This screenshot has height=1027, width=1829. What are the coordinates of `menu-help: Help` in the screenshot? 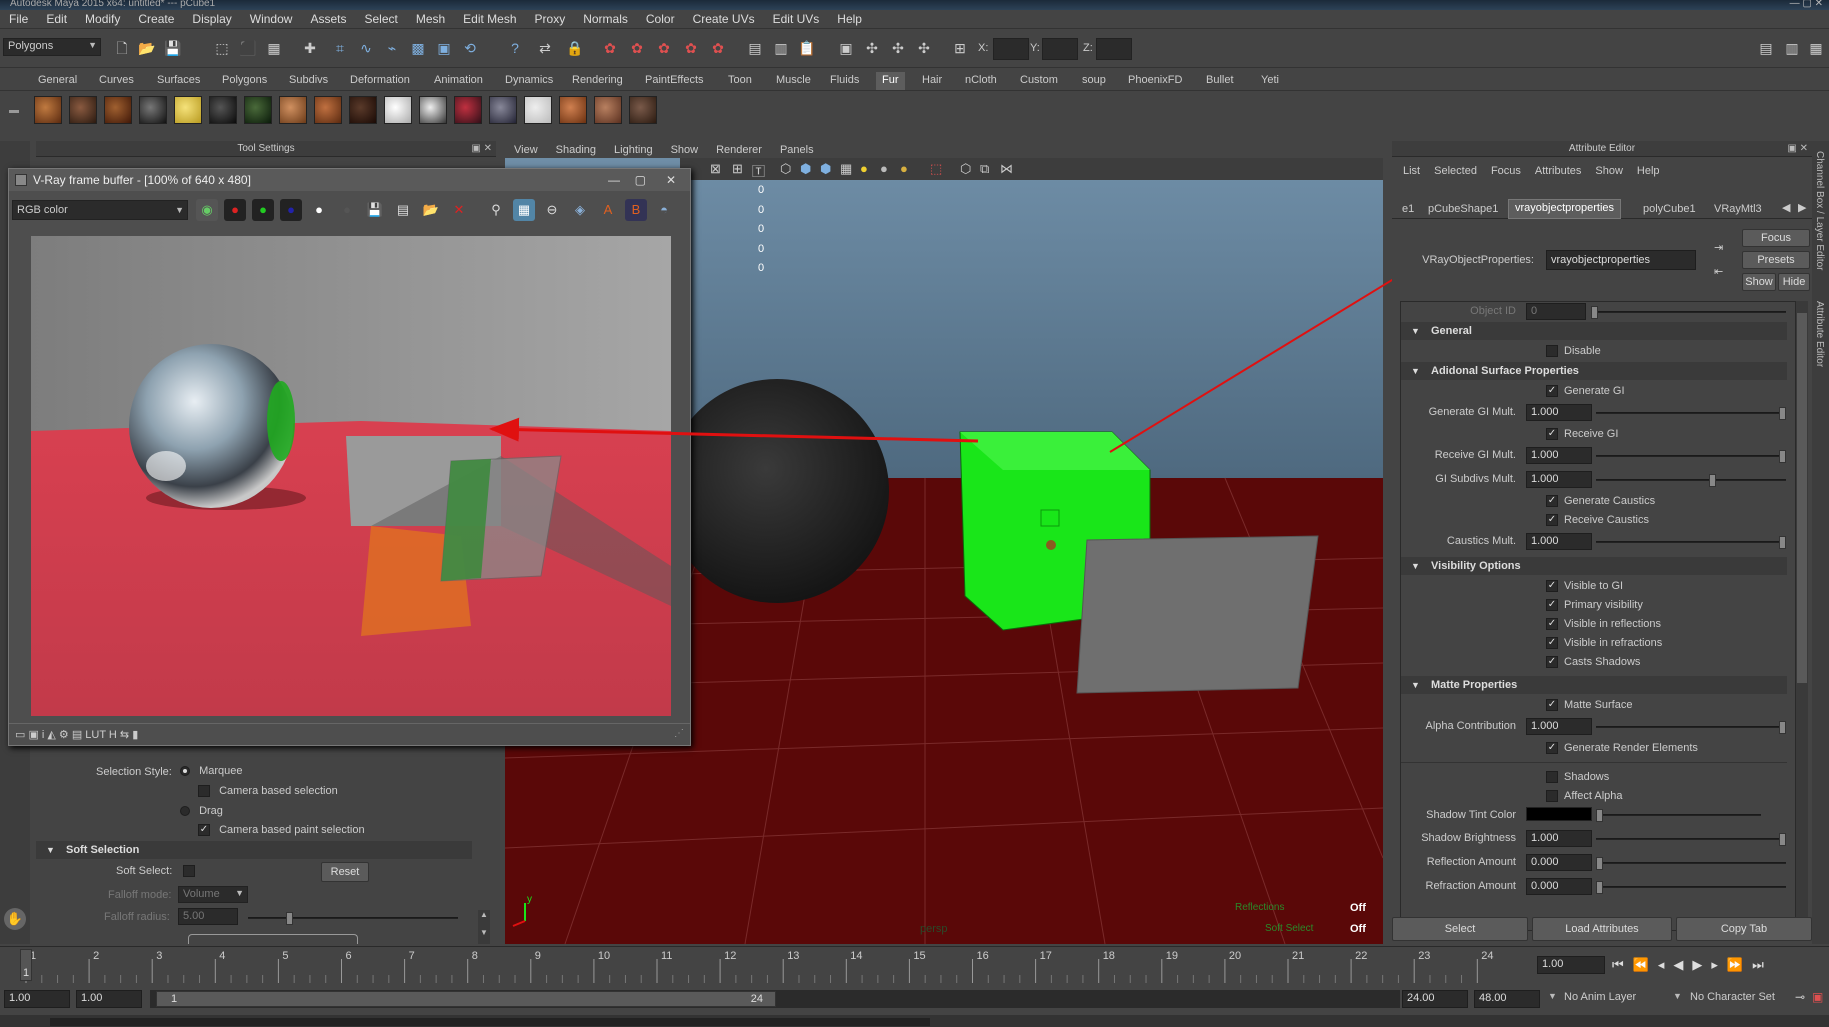 It's located at (849, 19).